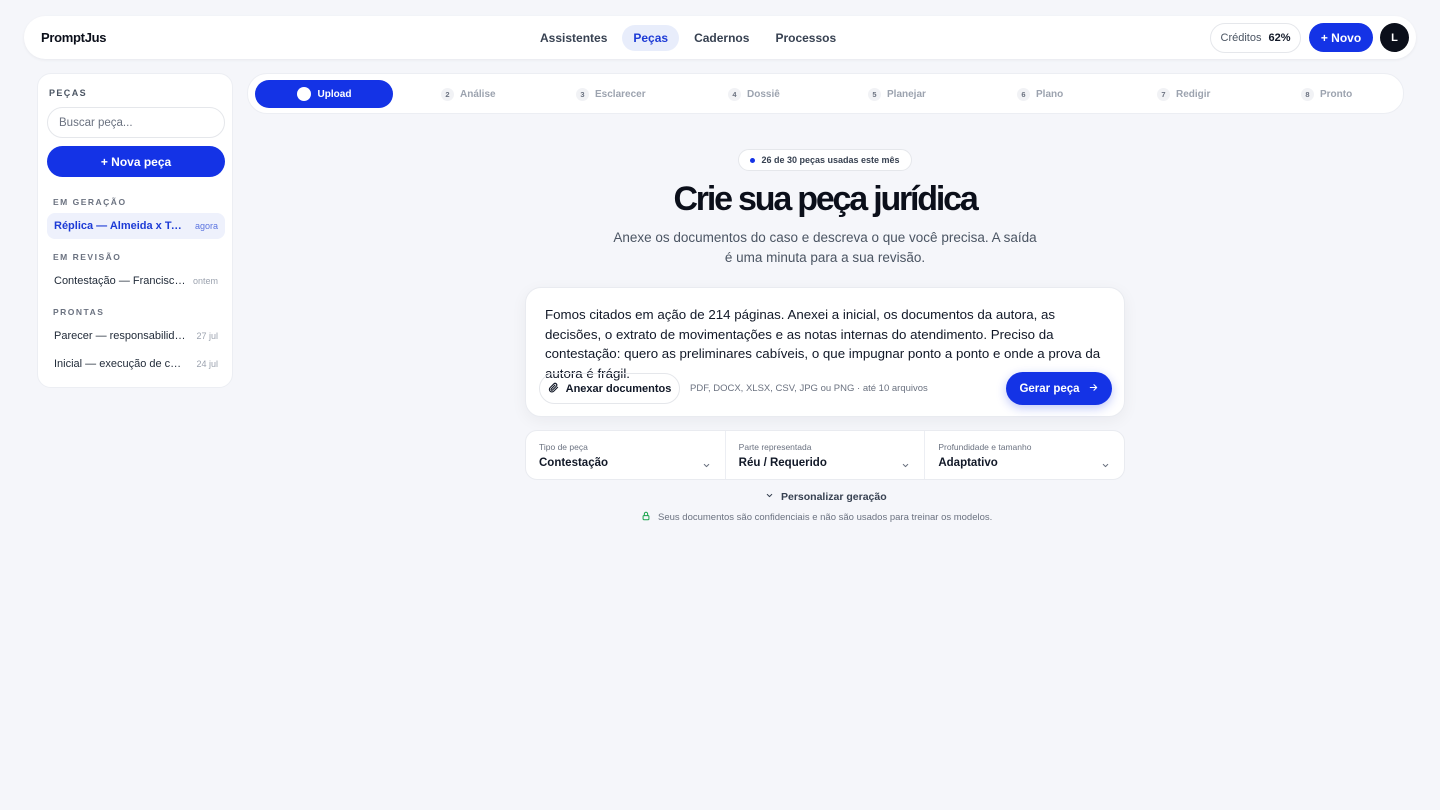 The height and width of the screenshot is (810, 1440). What do you see at coordinates (120, 226) in the screenshot?
I see `sidebar-item-label: Réplica — Almeida x Telecom` at bounding box center [120, 226].